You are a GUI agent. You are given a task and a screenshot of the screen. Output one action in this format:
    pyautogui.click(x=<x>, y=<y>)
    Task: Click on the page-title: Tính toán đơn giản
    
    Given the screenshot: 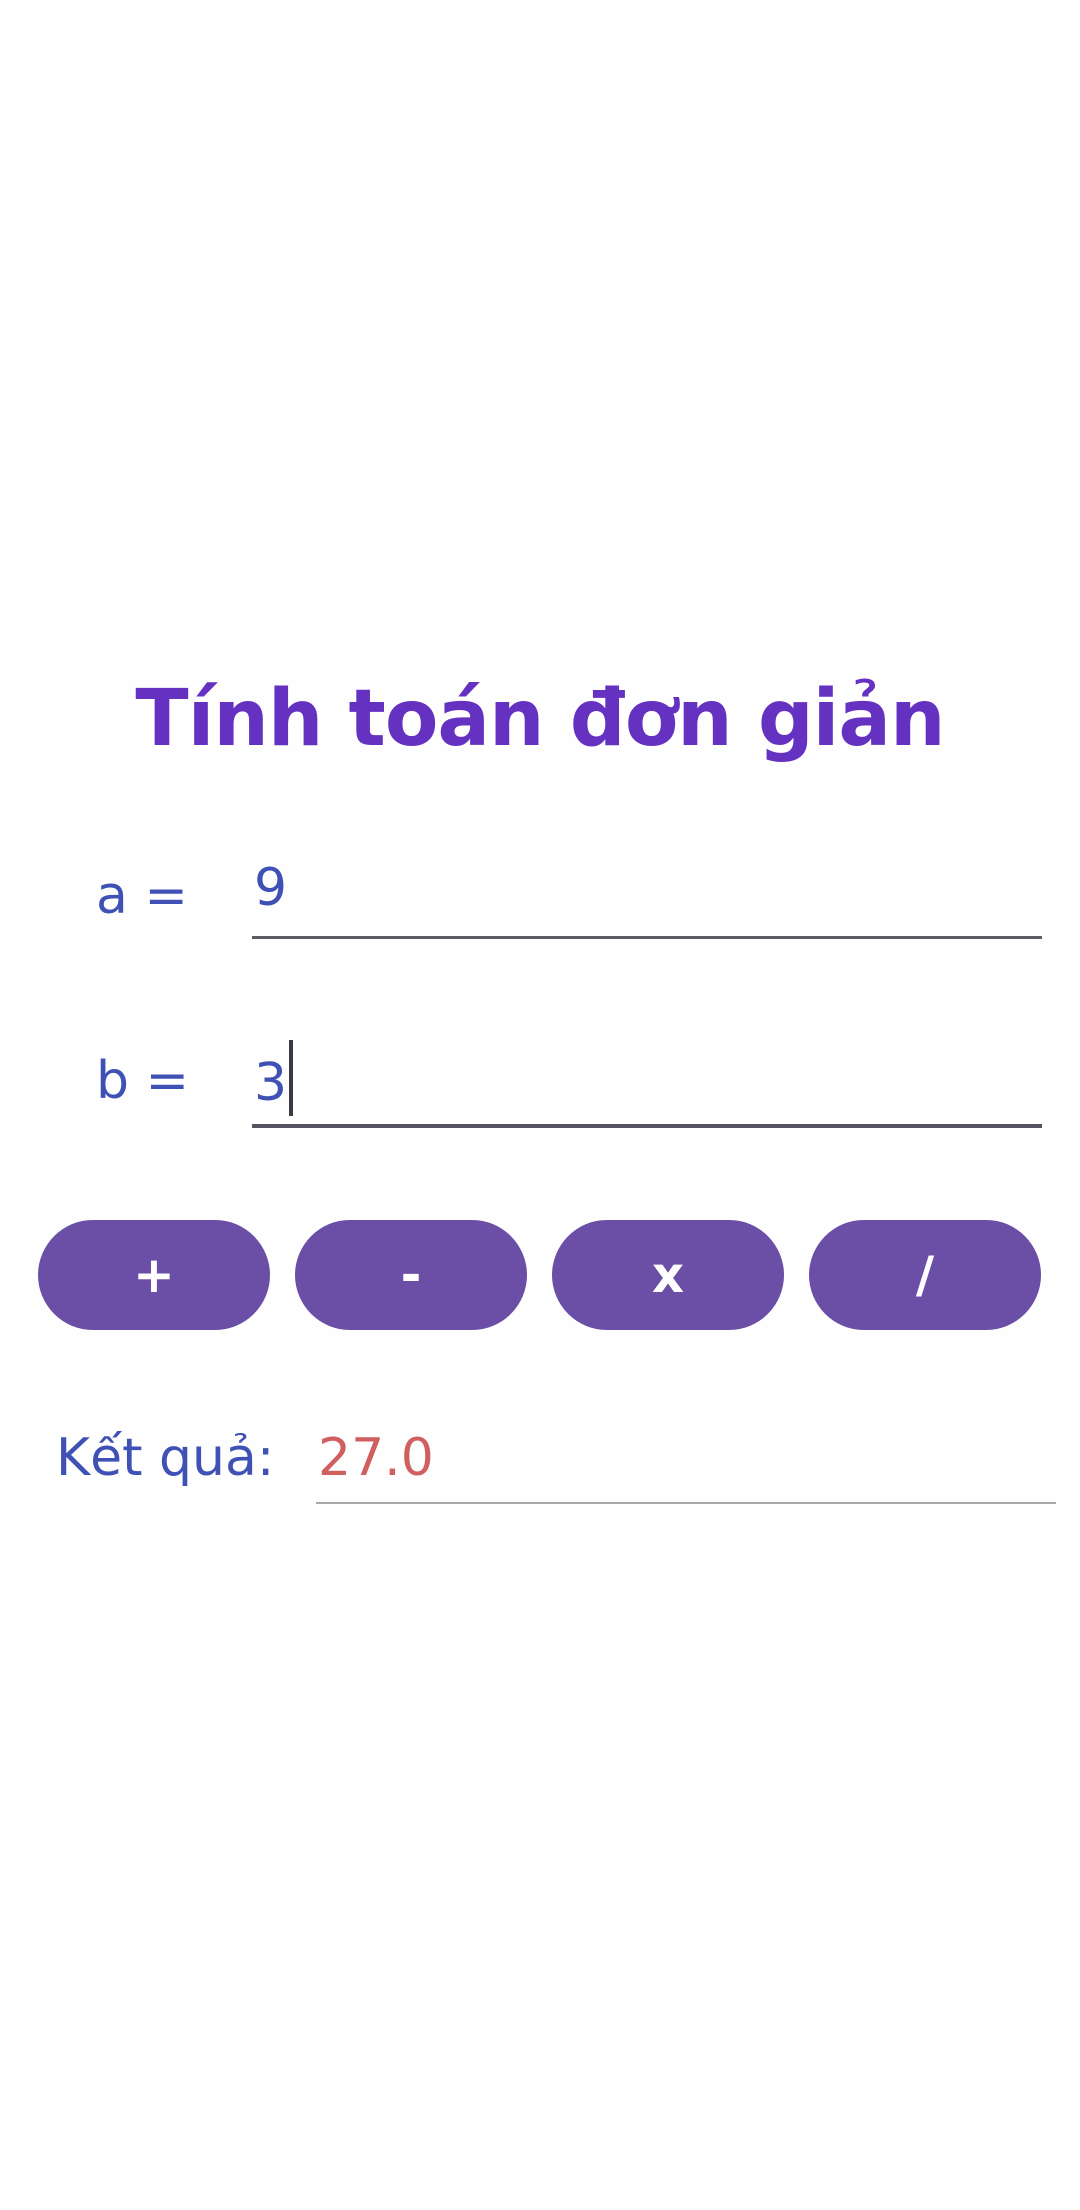 What is the action you would take?
    pyautogui.click(x=540, y=719)
    